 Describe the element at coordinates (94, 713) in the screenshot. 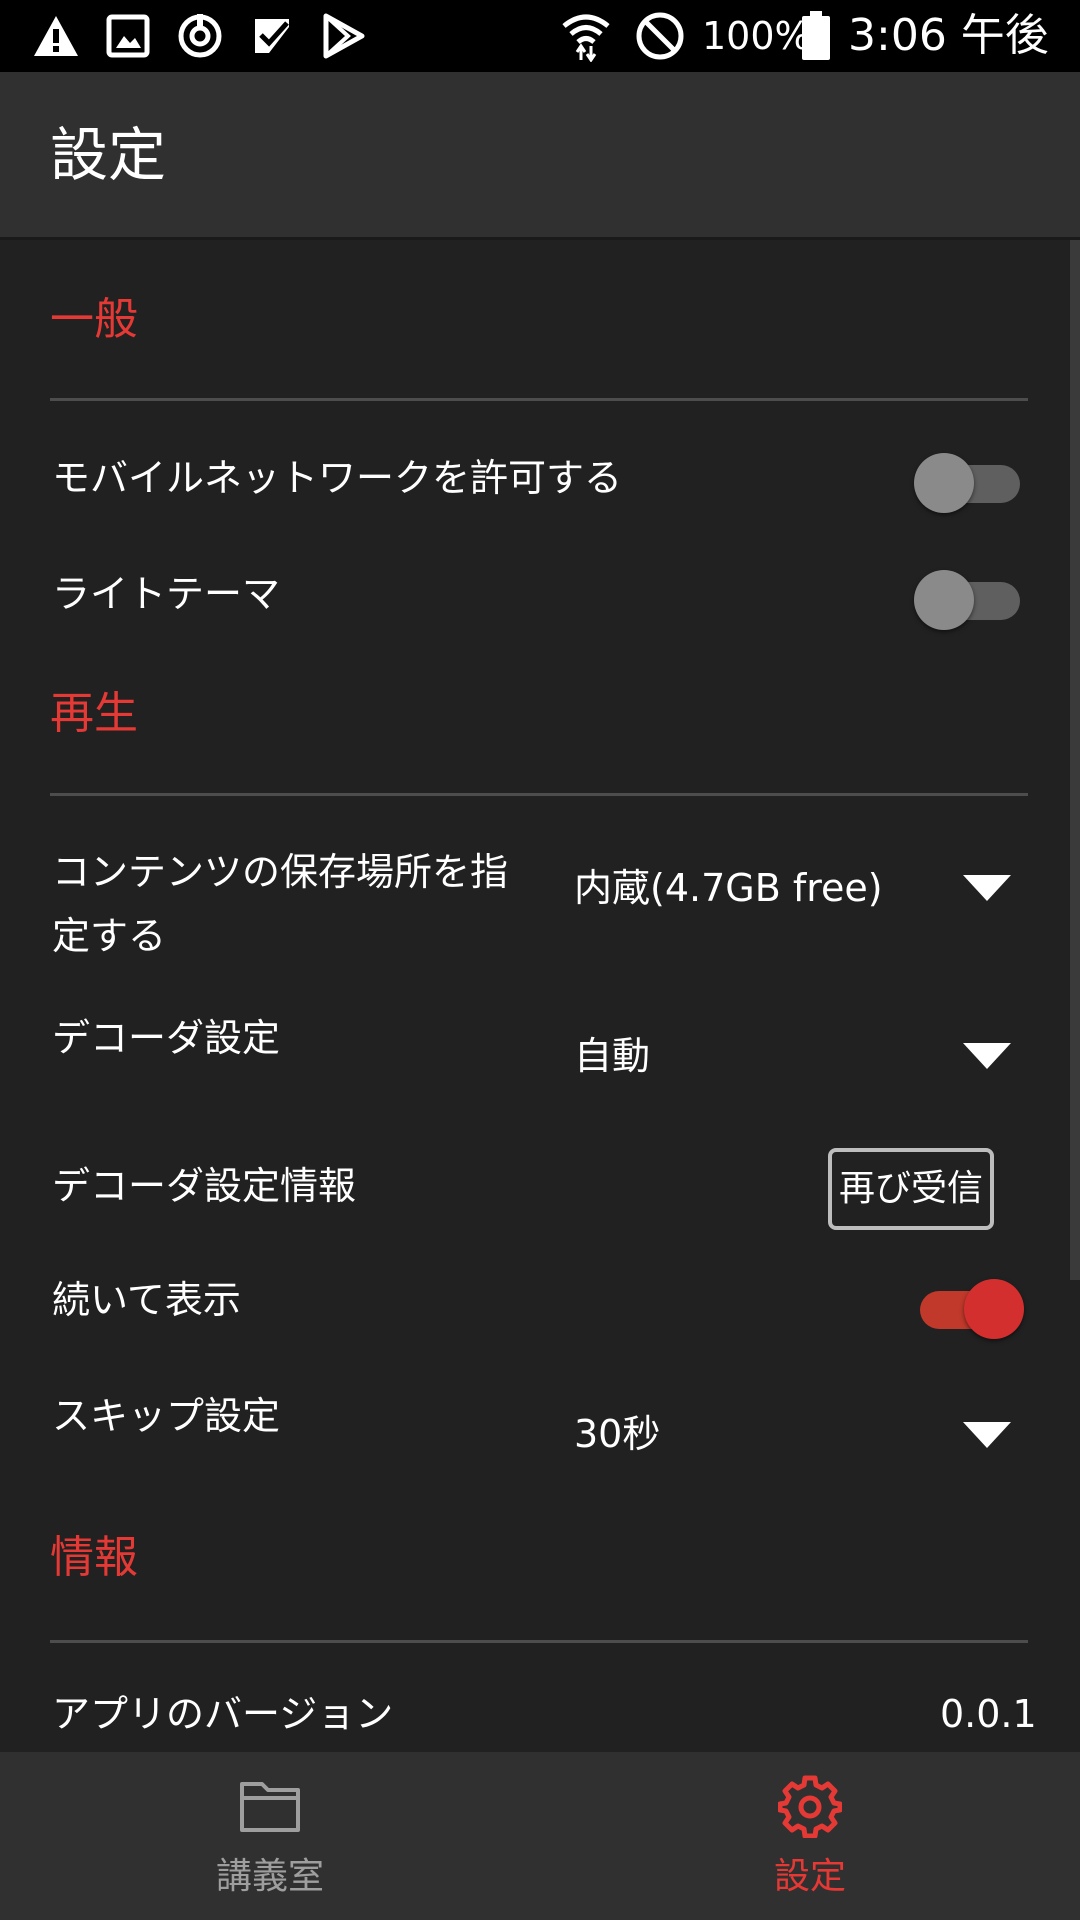

I see `section-header-playback: 再生` at that location.